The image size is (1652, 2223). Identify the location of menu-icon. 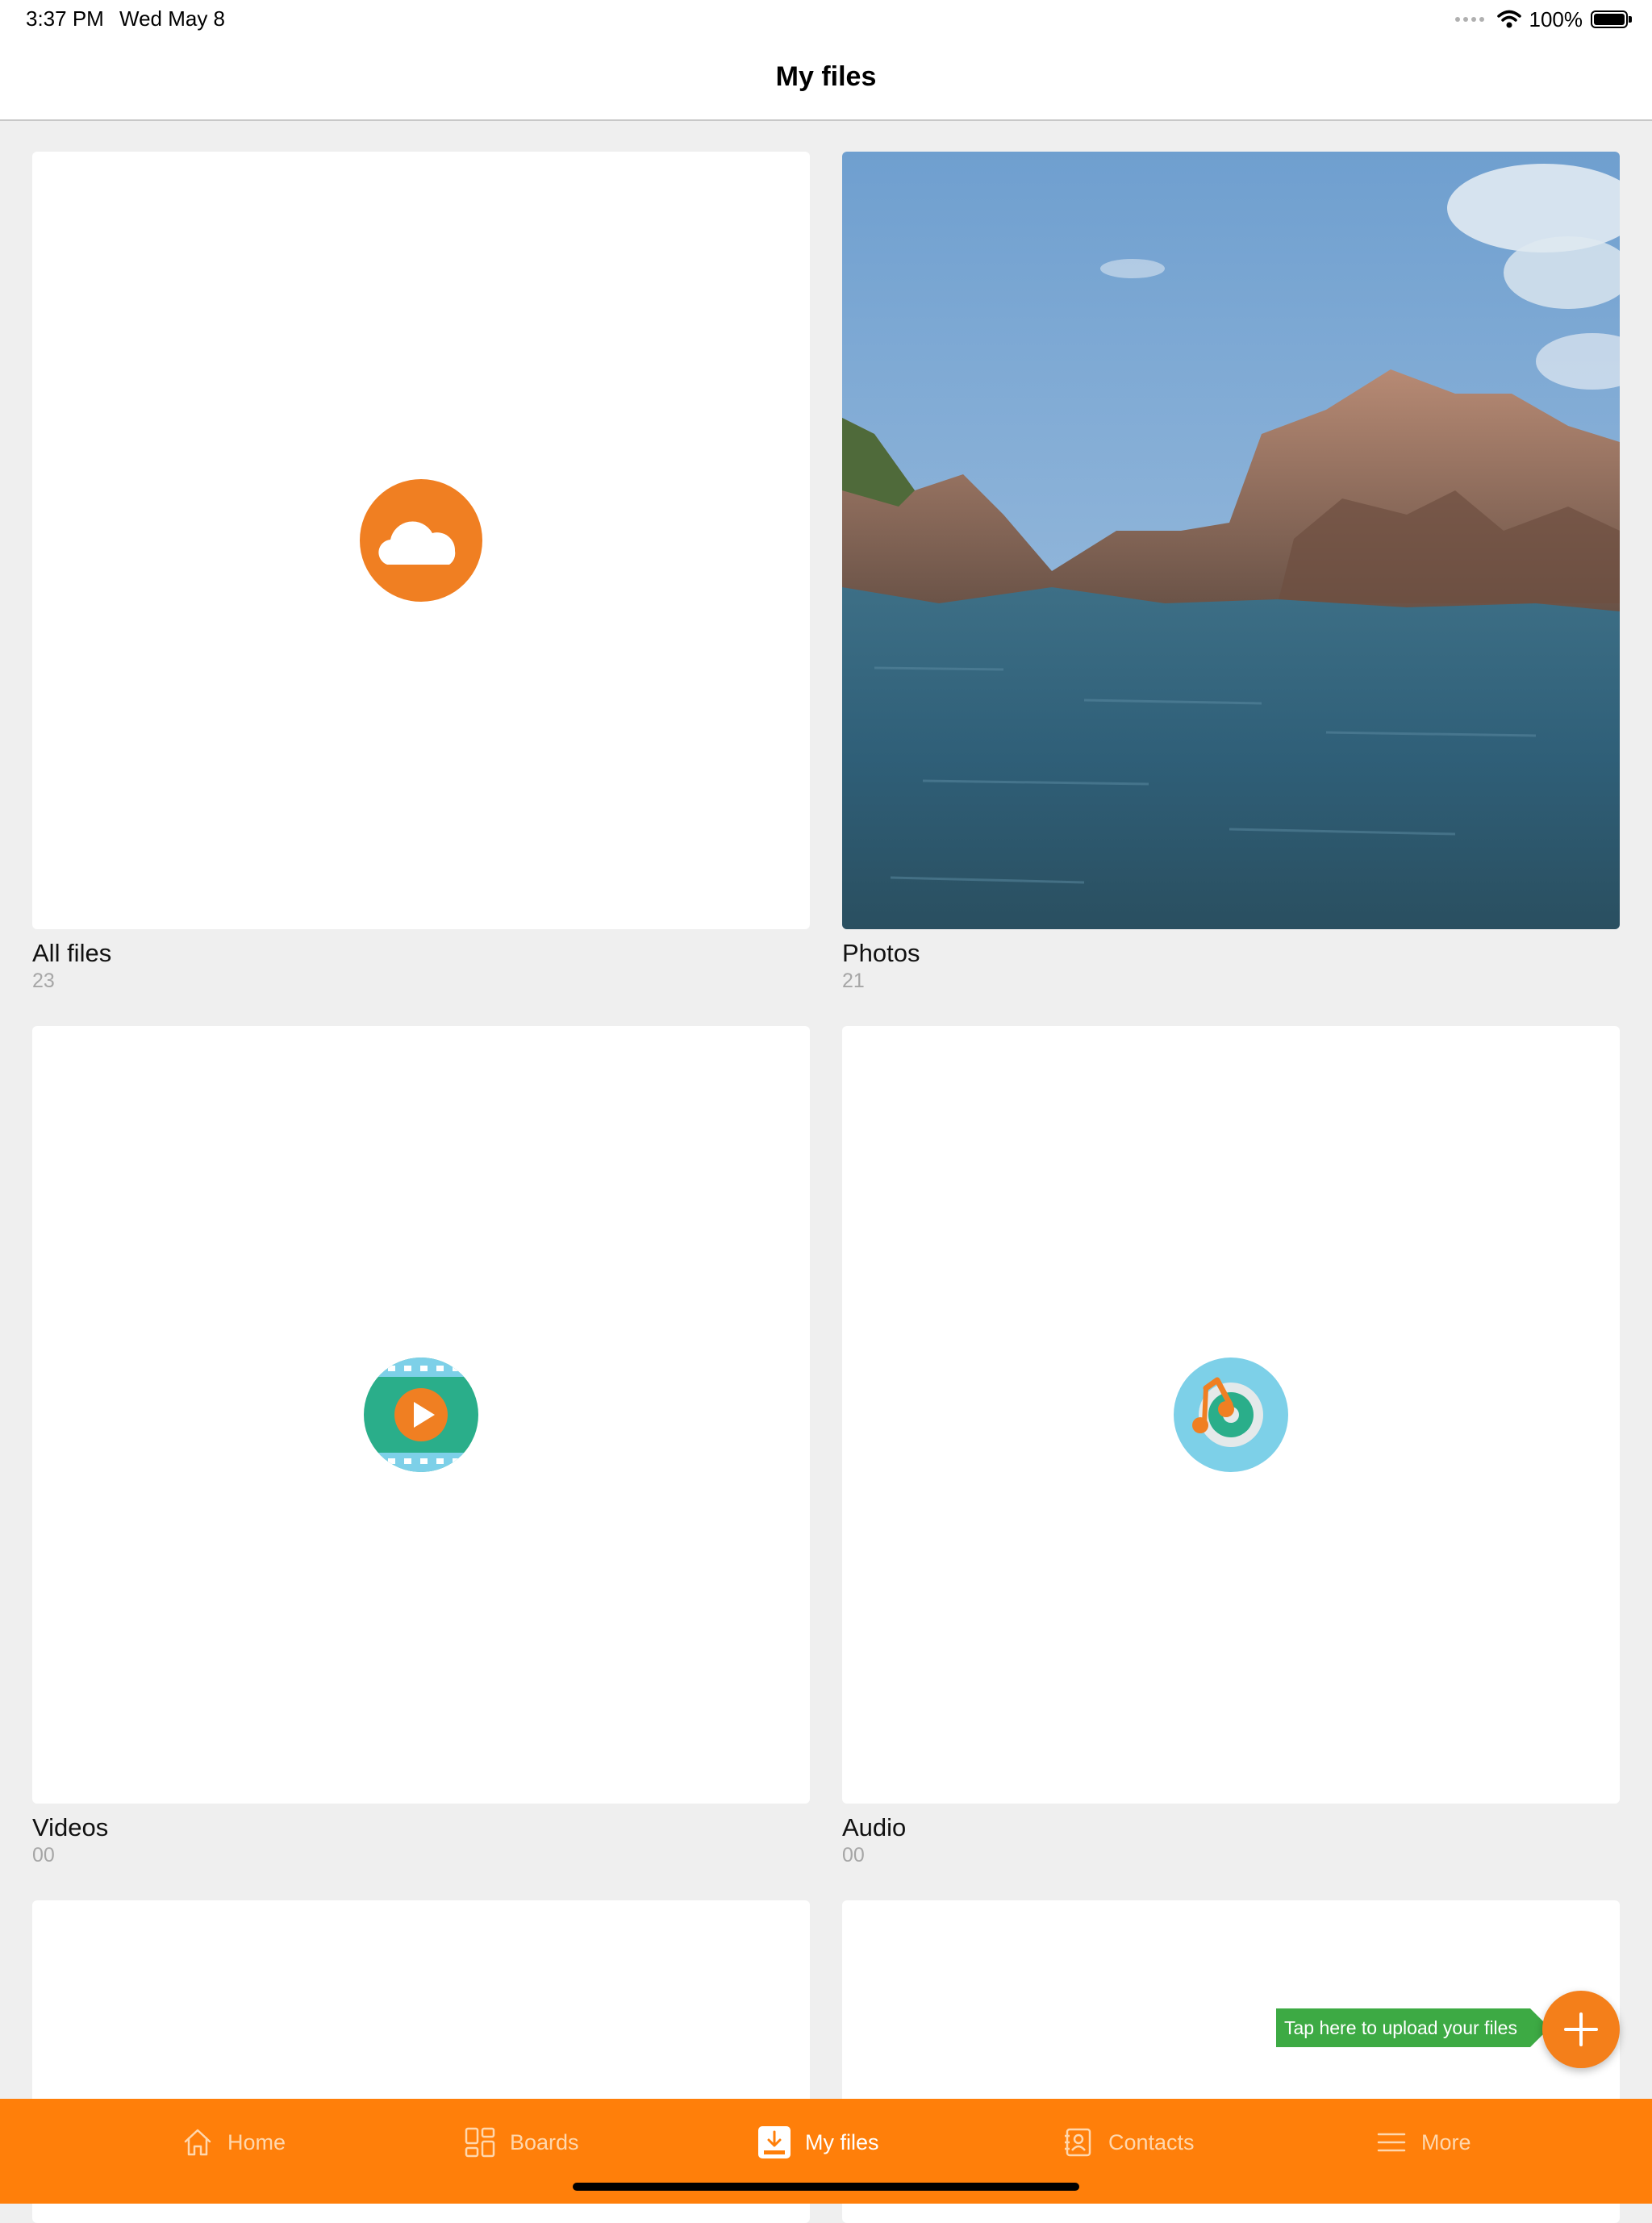
(1391, 2142).